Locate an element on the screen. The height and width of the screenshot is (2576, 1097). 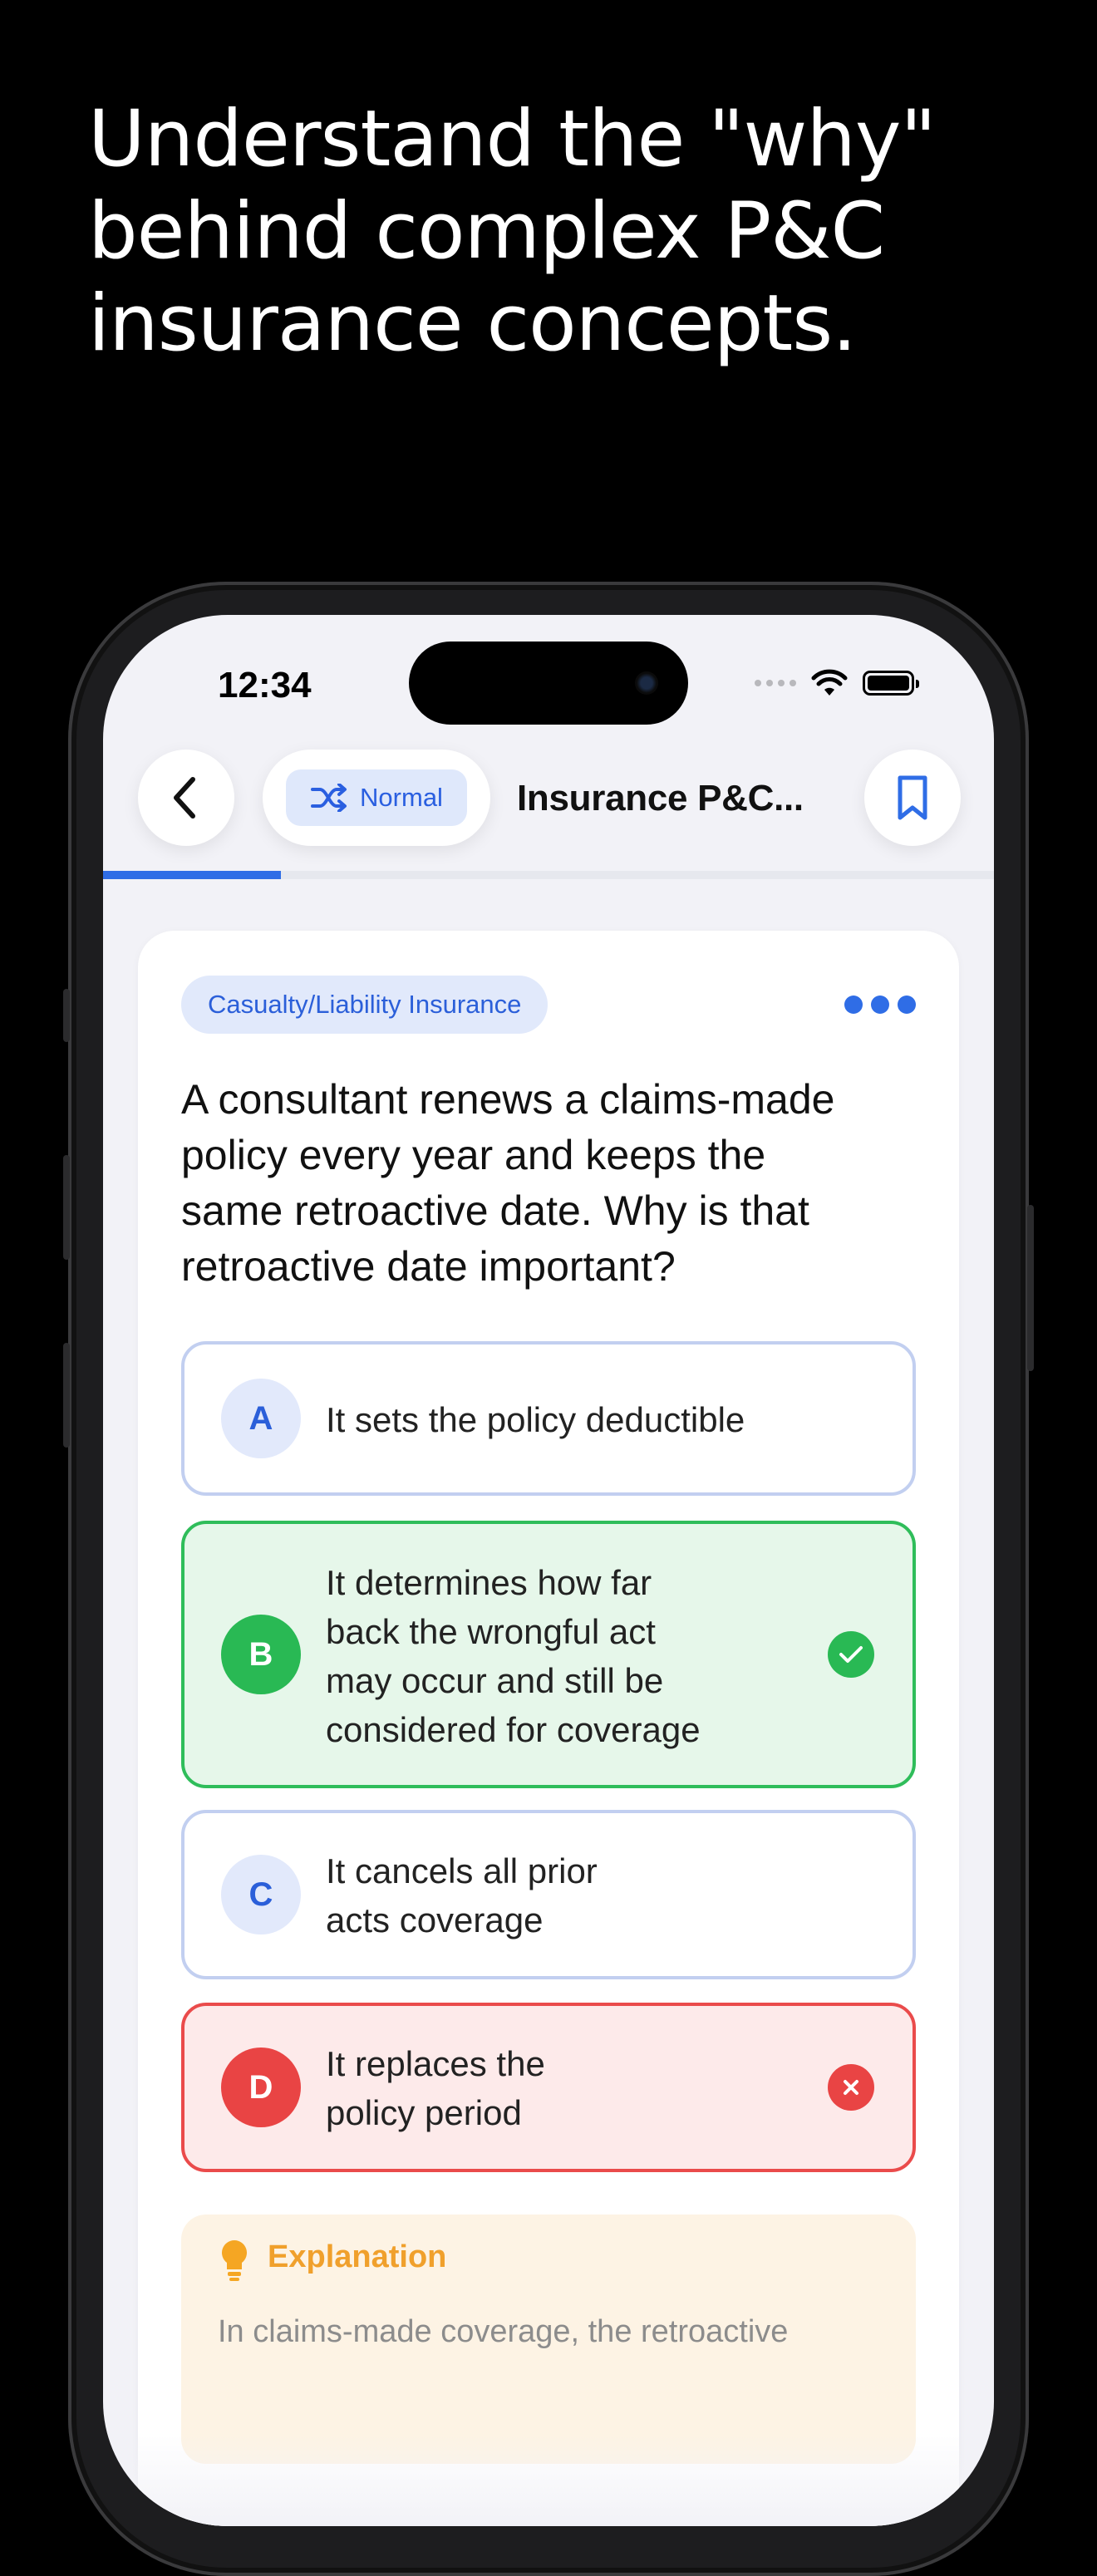
option-letter-c: C is located at coordinates (261, 1895).